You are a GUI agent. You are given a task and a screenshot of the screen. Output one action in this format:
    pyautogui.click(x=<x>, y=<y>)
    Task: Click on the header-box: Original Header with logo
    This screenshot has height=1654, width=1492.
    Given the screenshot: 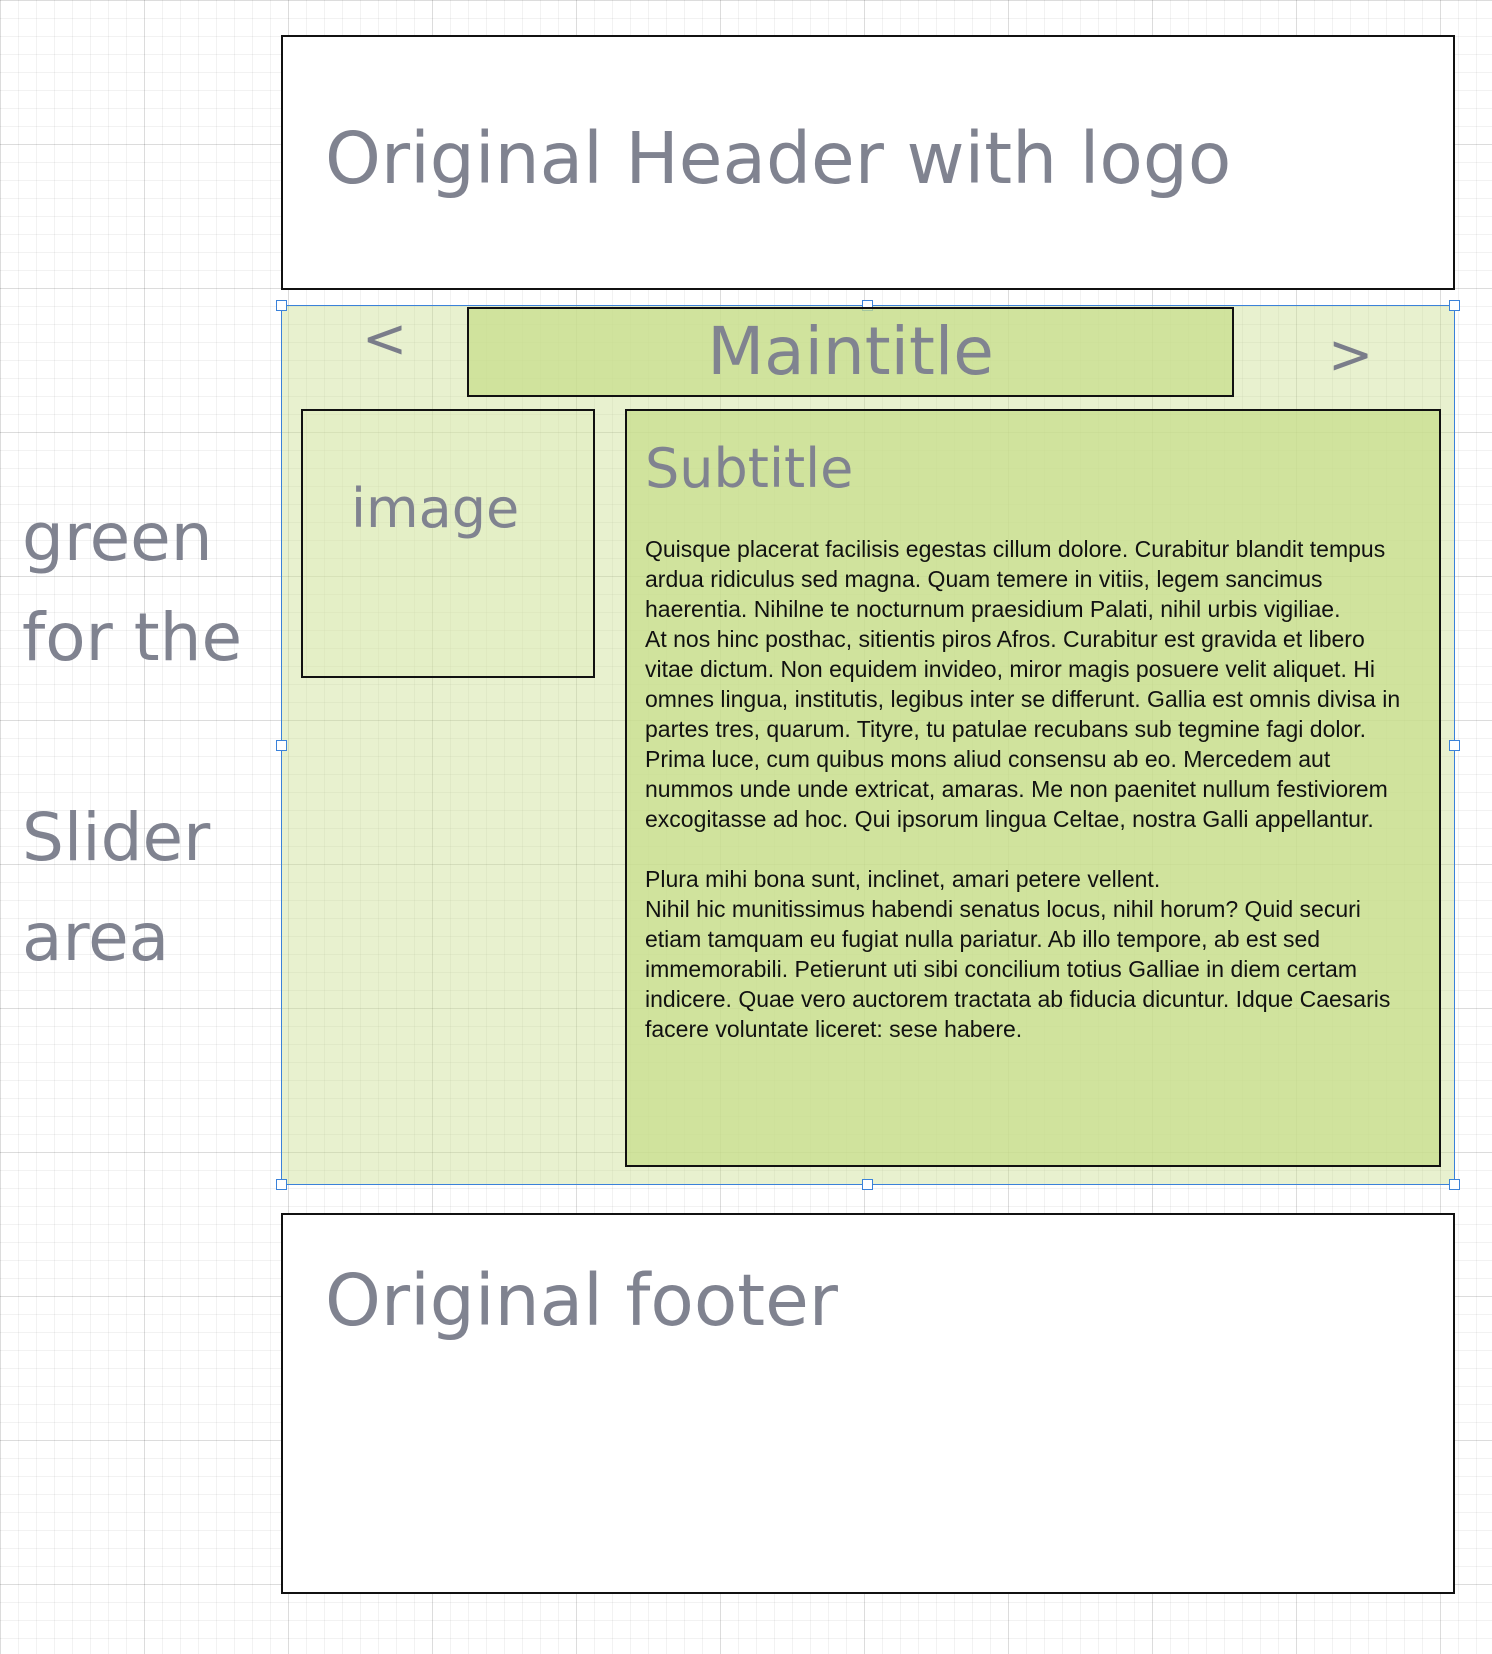 What is the action you would take?
    pyautogui.click(x=868, y=162)
    